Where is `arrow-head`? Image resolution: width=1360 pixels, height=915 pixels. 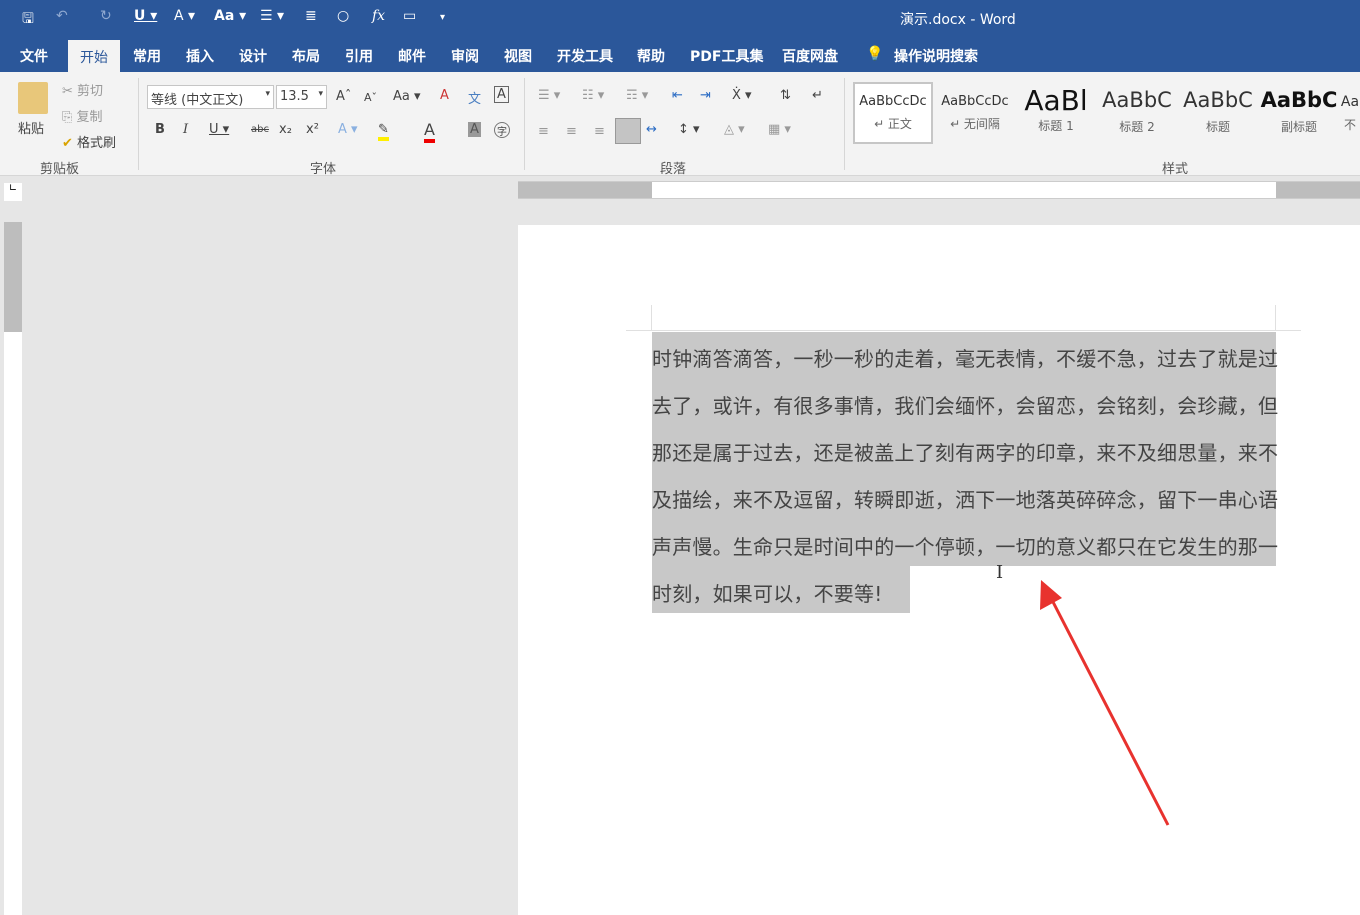 arrow-head is located at coordinates (1051, 595).